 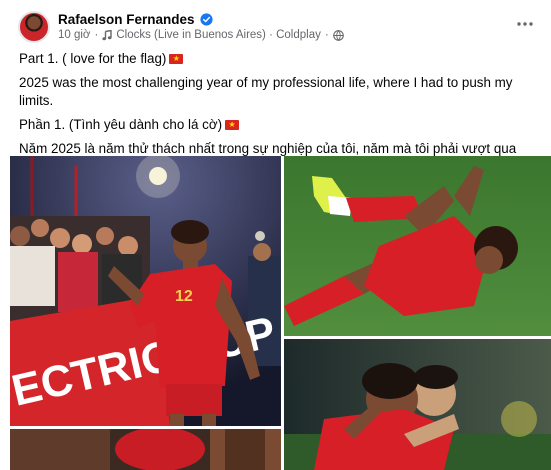 I want to click on music-track: Clocks (Live in Buenos Aires) · Coldplay, so click(x=218, y=35).